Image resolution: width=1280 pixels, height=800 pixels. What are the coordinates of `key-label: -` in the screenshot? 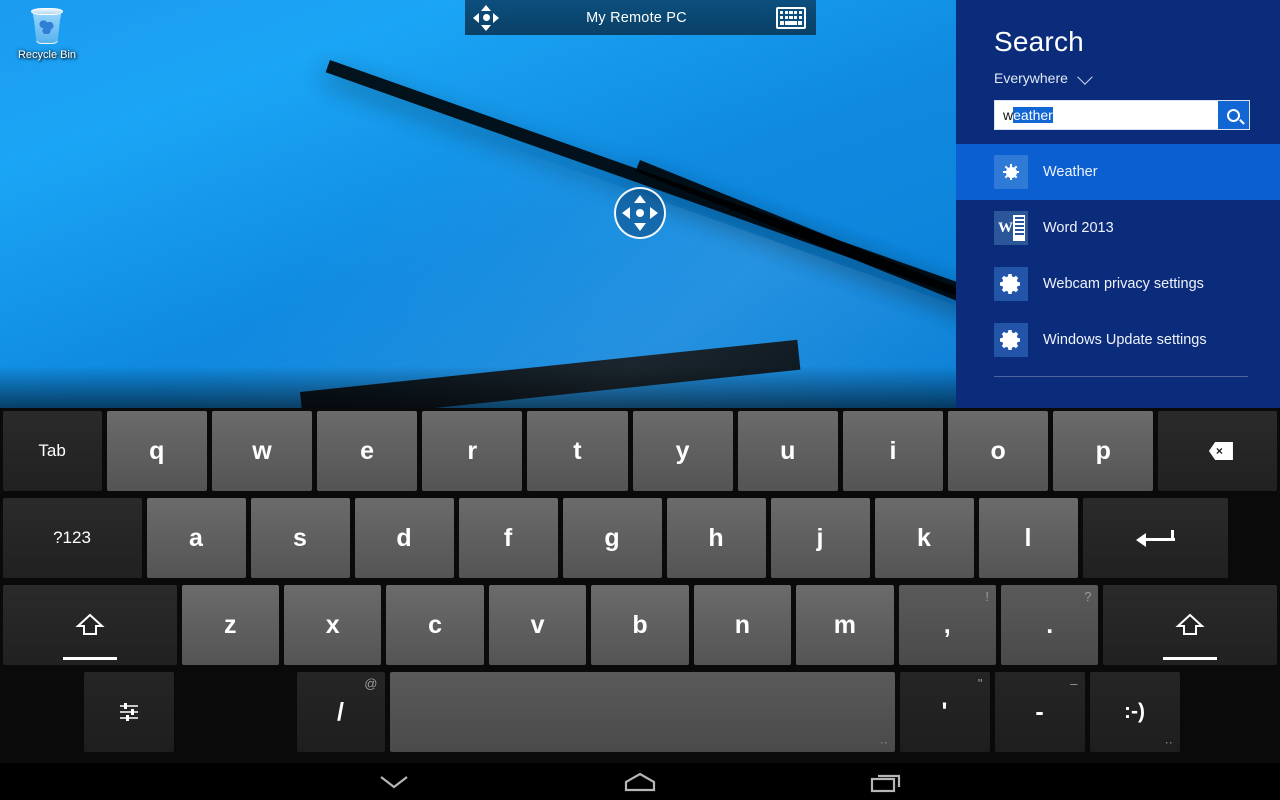 It's located at (1039, 711).